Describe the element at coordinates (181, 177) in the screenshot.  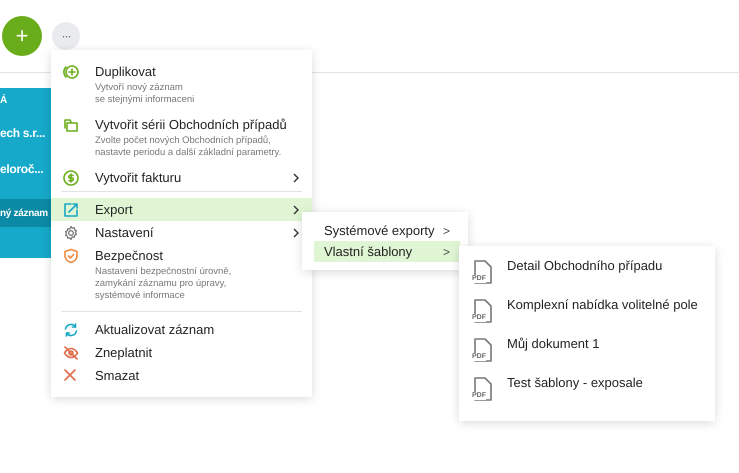
I see `menu-item: Vytvořit fakturu` at that location.